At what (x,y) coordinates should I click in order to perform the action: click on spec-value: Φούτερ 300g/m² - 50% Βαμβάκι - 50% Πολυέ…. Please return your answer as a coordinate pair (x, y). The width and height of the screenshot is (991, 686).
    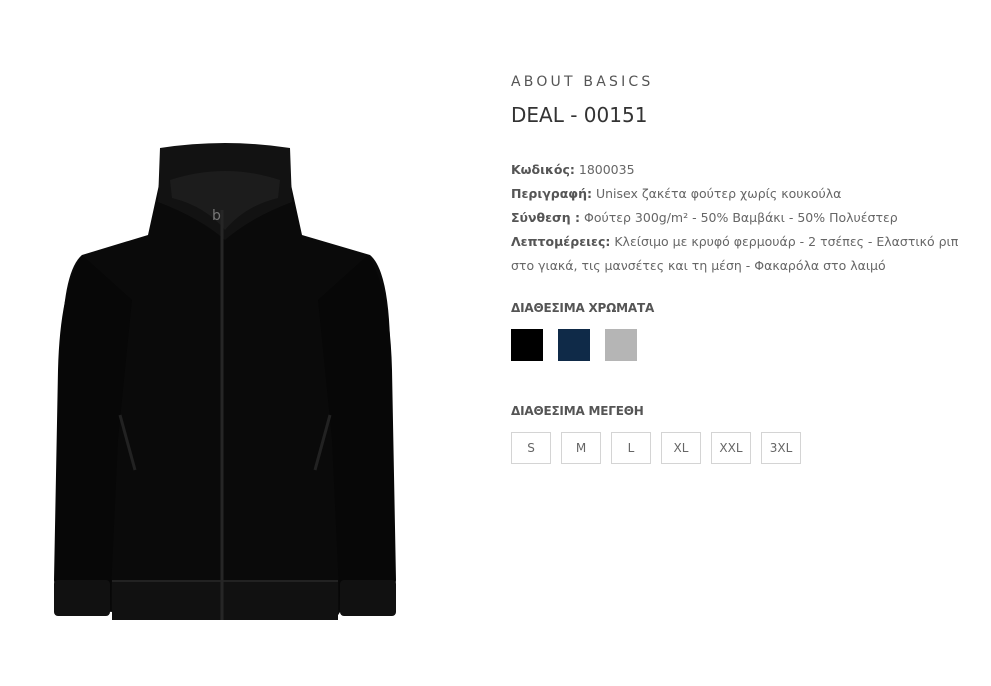
    Looking at the image, I should click on (739, 217).